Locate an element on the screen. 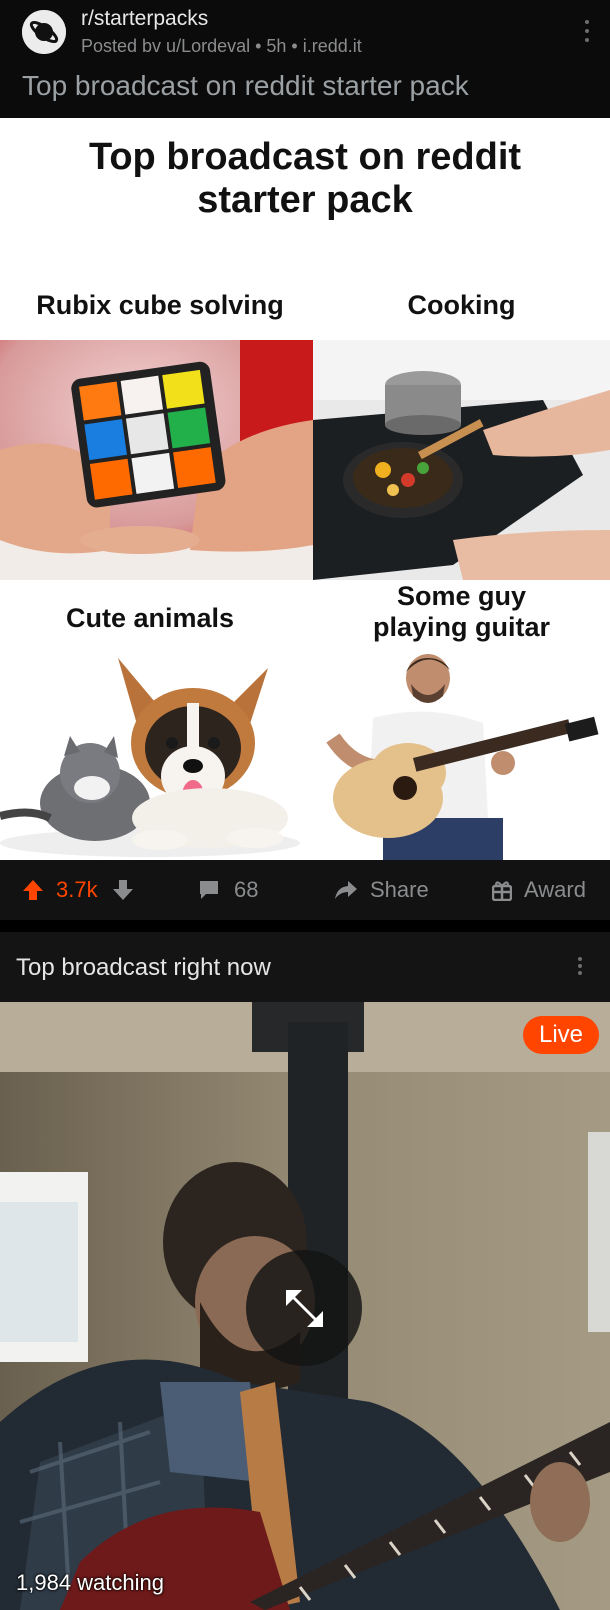 Image resolution: width=610 pixels, height=1610 pixels. viewer-count: 1,984 watching is located at coordinates (90, 1582).